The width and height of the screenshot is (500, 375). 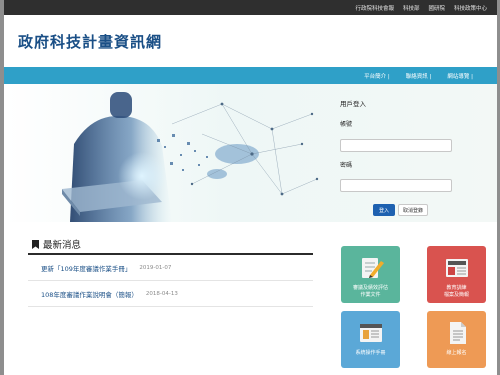 I want to click on browser-window-icon, so click(x=370, y=333).